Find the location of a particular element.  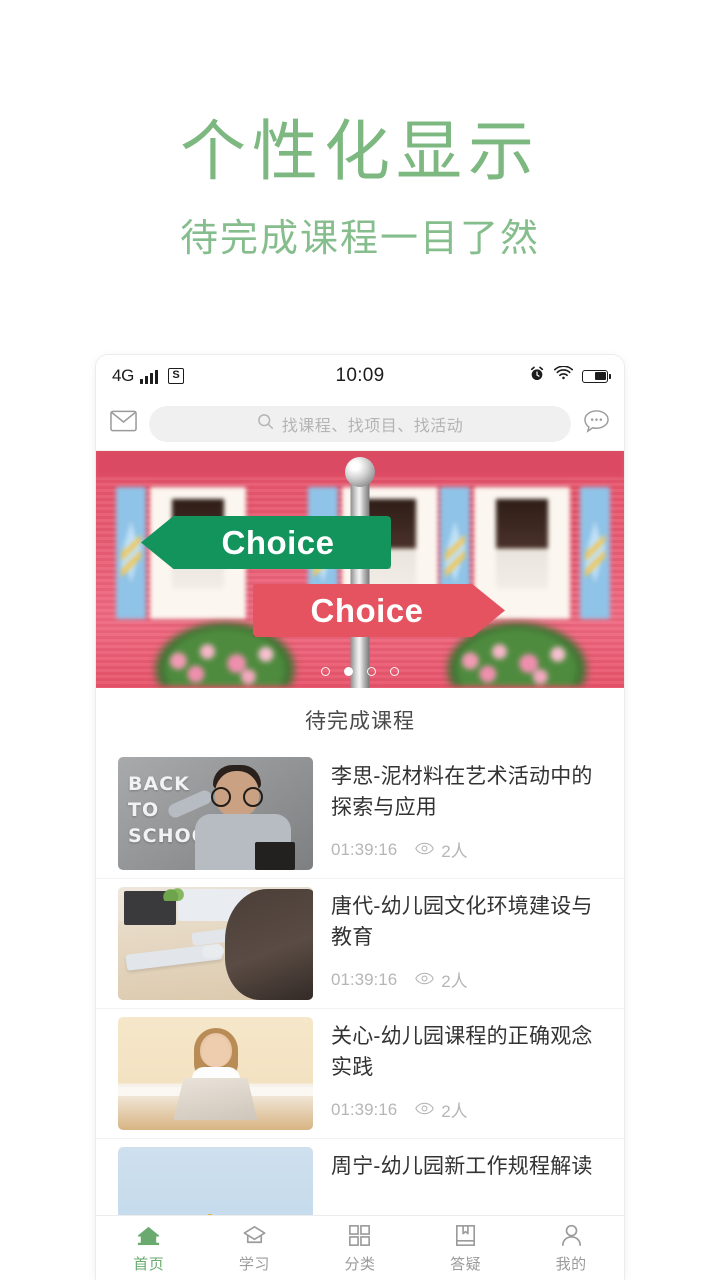

battery-icon is located at coordinates (596, 376).